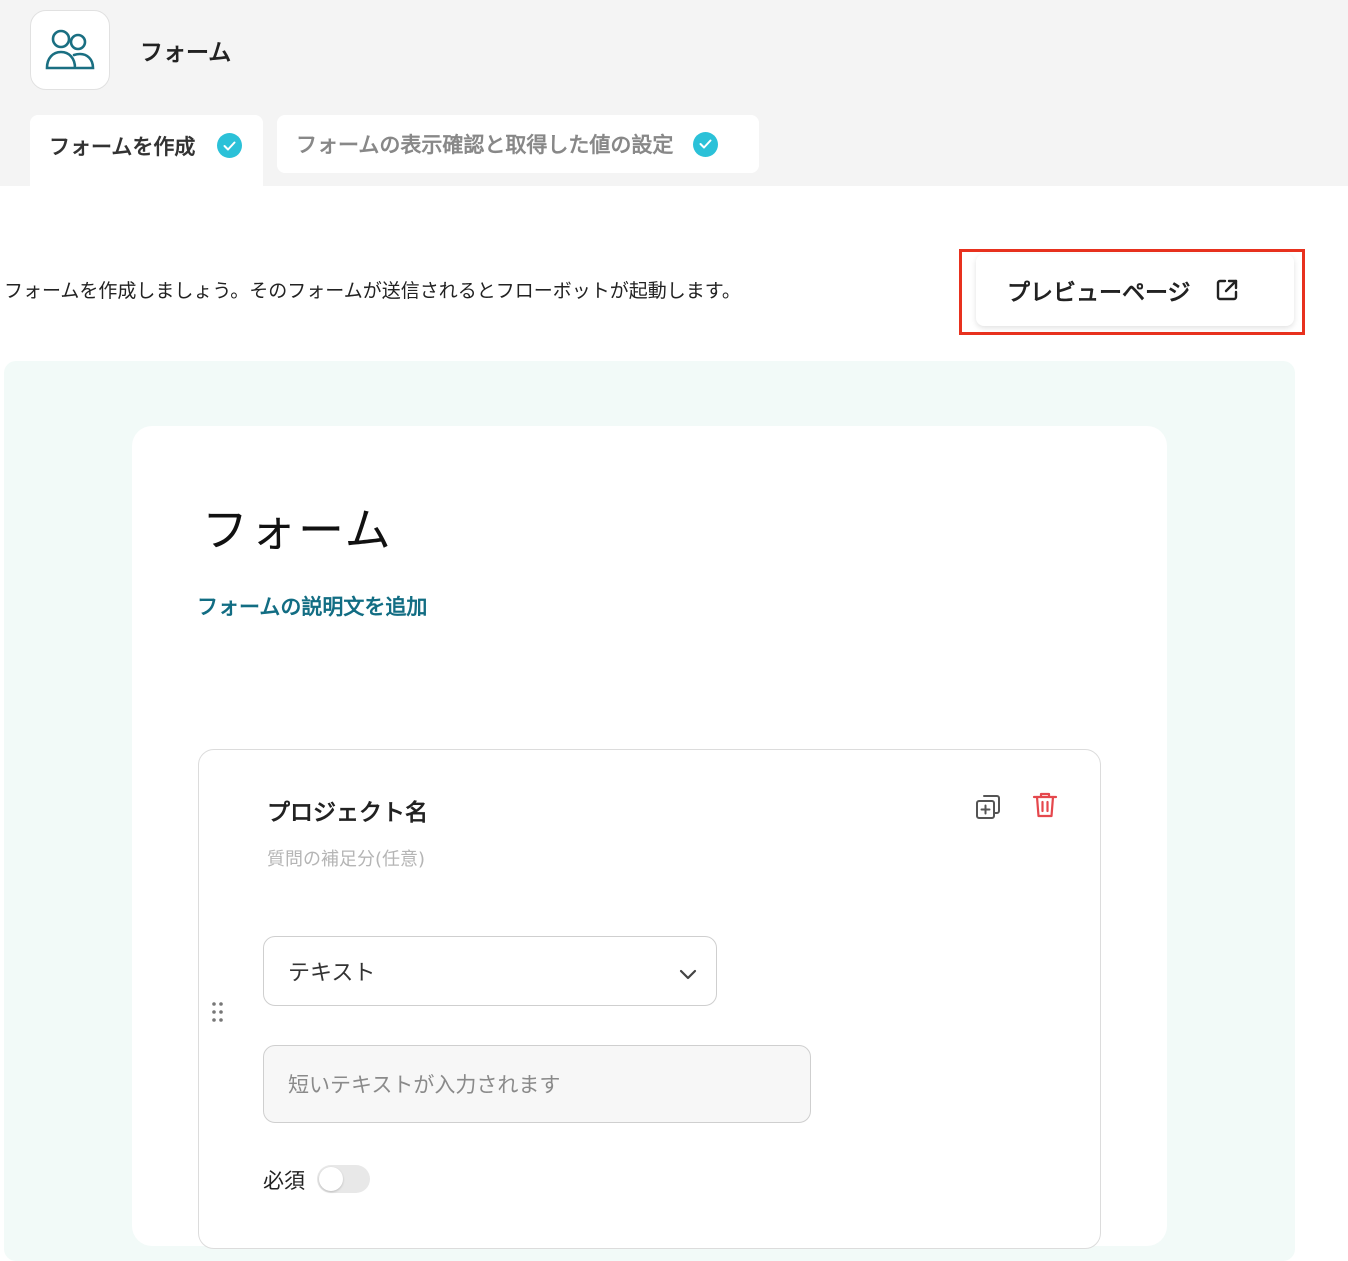 The image size is (1348, 1261). I want to click on header: フォーム フォームを作成 フォームの表示確認と取得した値の設定, so click(674, 93).